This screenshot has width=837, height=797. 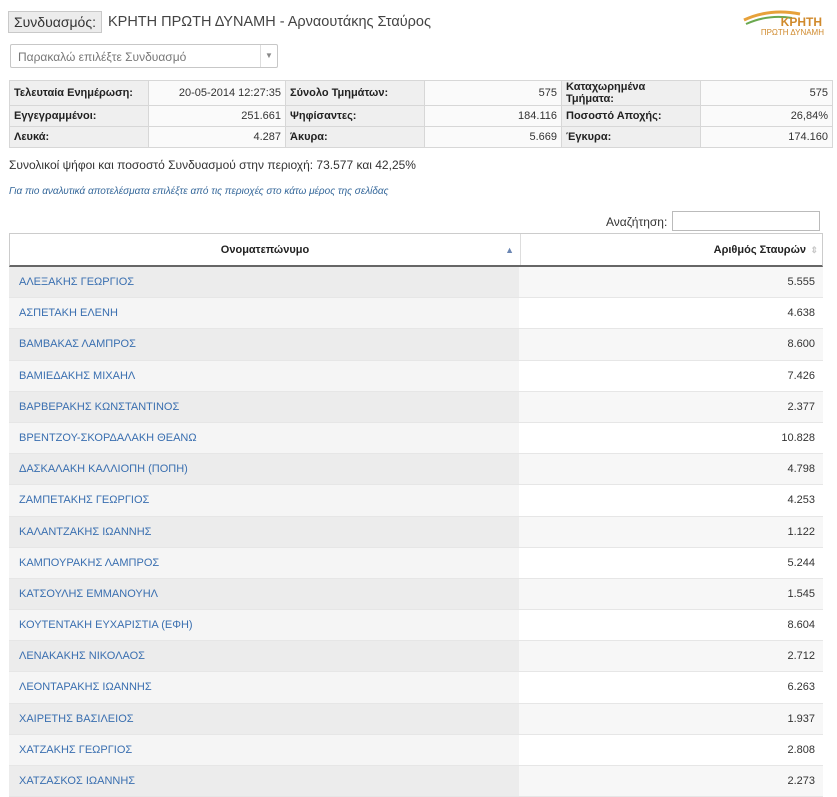 What do you see at coordinates (269, 22) in the screenshot?
I see `coalition-title: ΚΡΗΤΗ ΠΡΩΤΗ ΔΥΝΑΜΗ - Αρναουτάκης Σταύρος` at bounding box center [269, 22].